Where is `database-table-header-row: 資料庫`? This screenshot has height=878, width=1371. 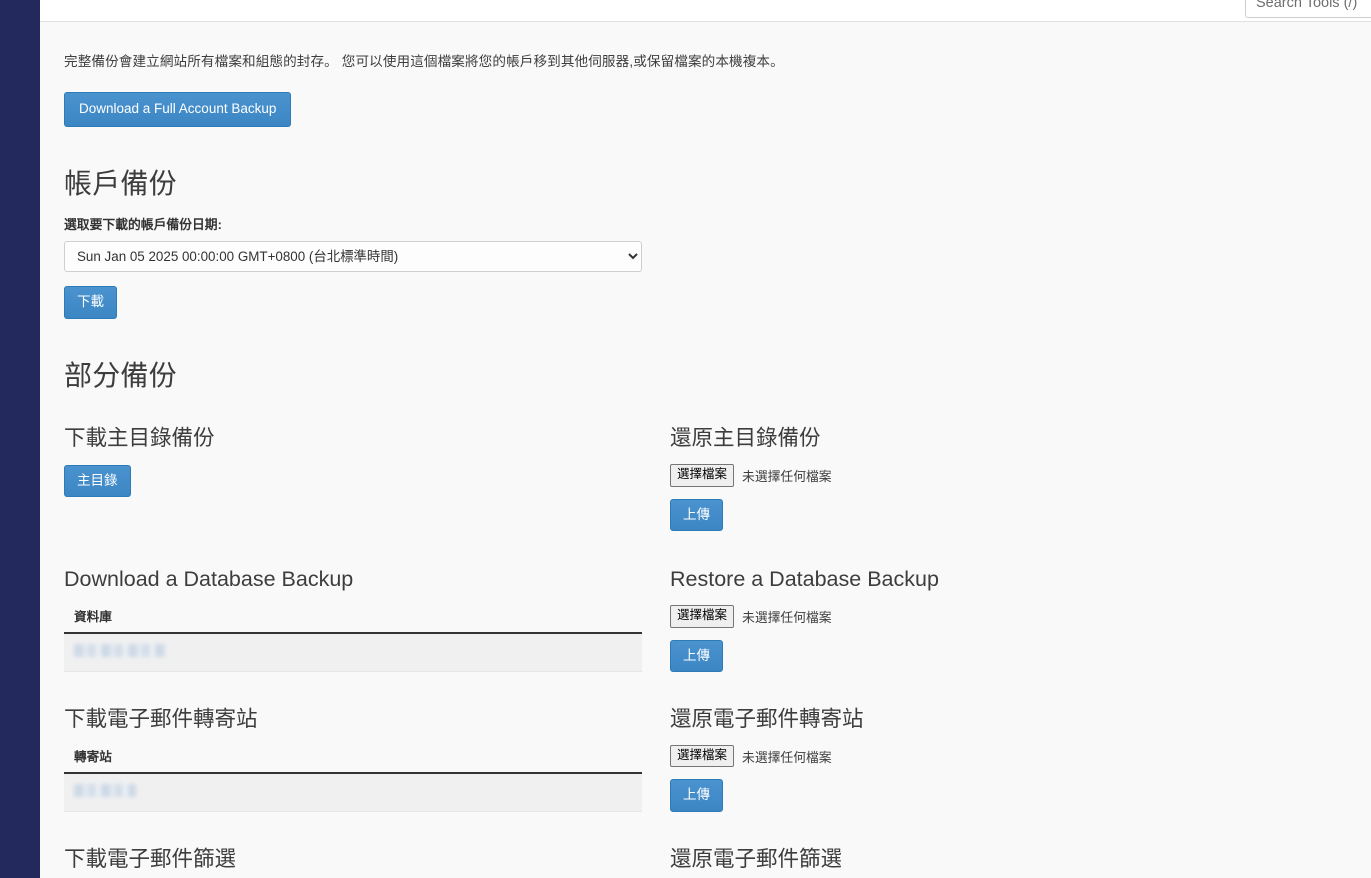
database-table-header-row: 資料庫 is located at coordinates (353, 619).